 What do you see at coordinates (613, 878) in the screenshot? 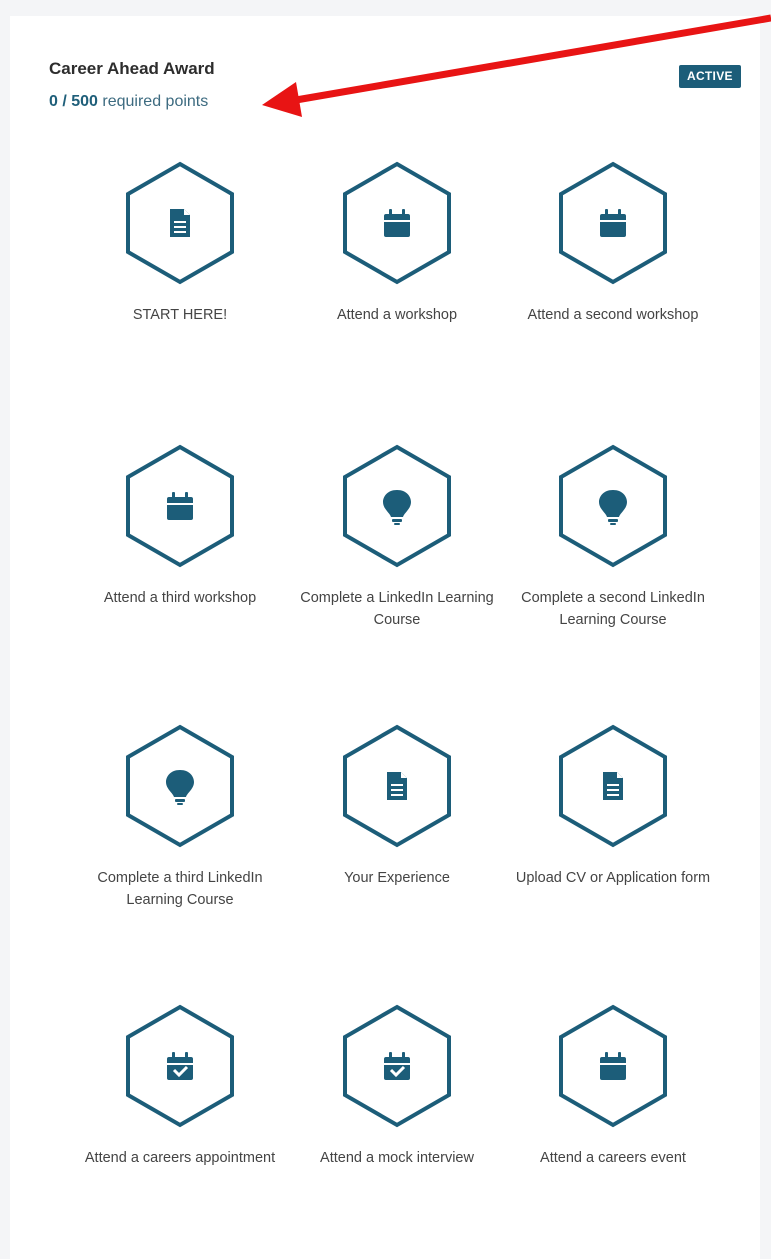
I see `badge-label: Upload CV or Application form` at bounding box center [613, 878].